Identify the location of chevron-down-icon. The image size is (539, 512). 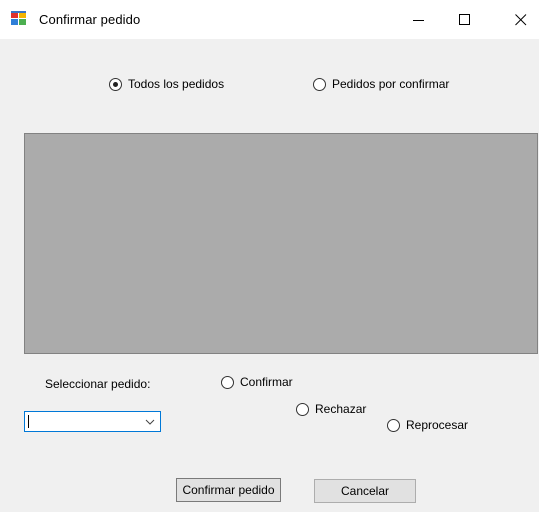
(150, 422).